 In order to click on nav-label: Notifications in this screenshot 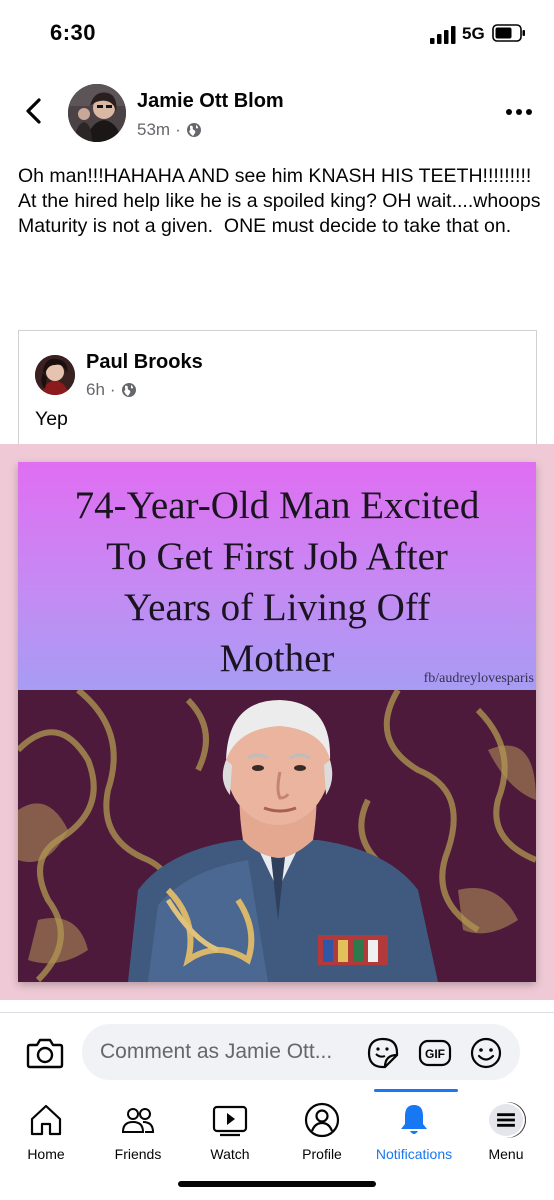, I will do `click(414, 1154)`.